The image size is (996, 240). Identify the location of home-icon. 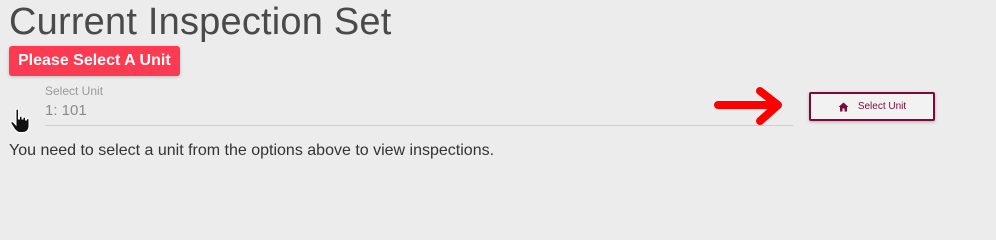
(843, 106).